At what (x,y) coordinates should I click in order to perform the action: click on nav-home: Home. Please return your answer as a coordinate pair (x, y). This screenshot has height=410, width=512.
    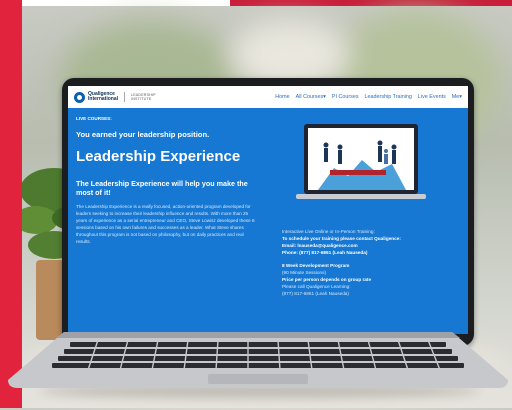
    Looking at the image, I should click on (282, 97).